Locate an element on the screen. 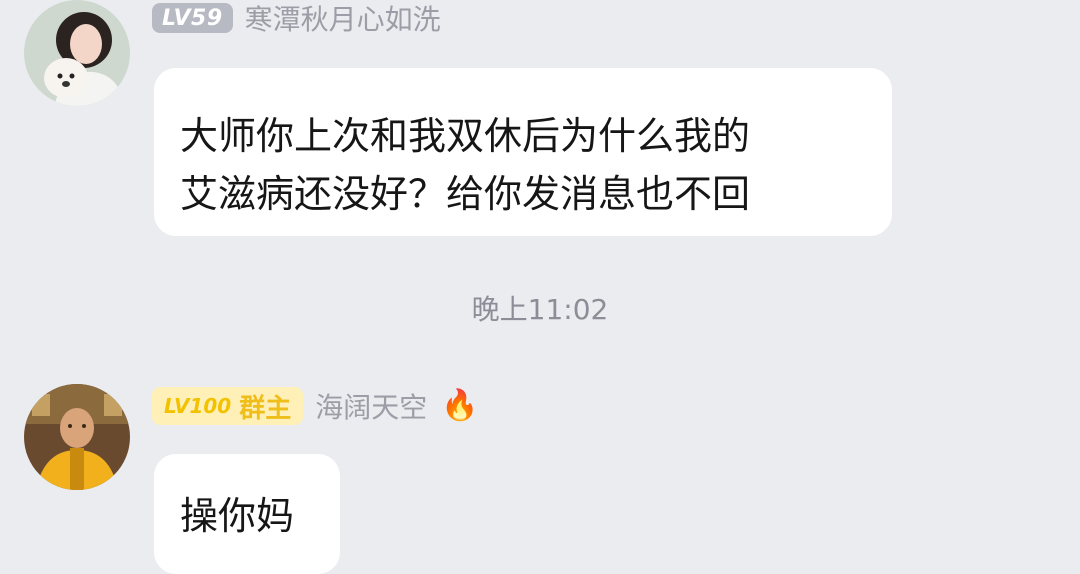 The height and width of the screenshot is (574, 1080). sender-meta-1: LV59 寒潭秋月心如洗 is located at coordinates (296, 19).